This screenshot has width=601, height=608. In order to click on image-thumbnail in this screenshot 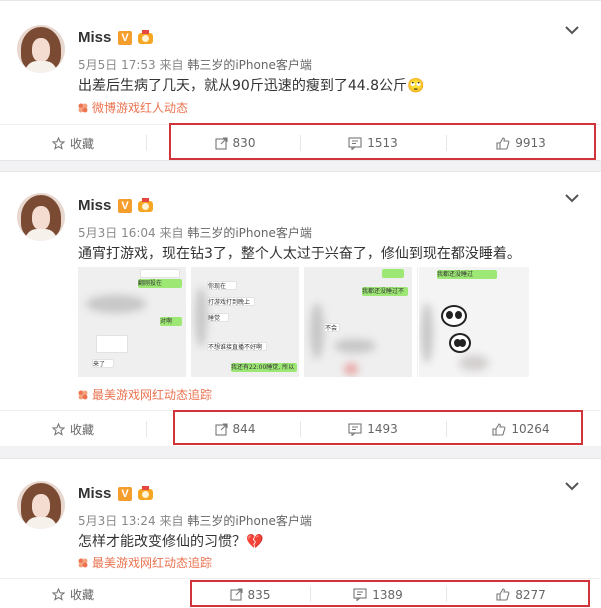, I will do `click(417, 322)`.